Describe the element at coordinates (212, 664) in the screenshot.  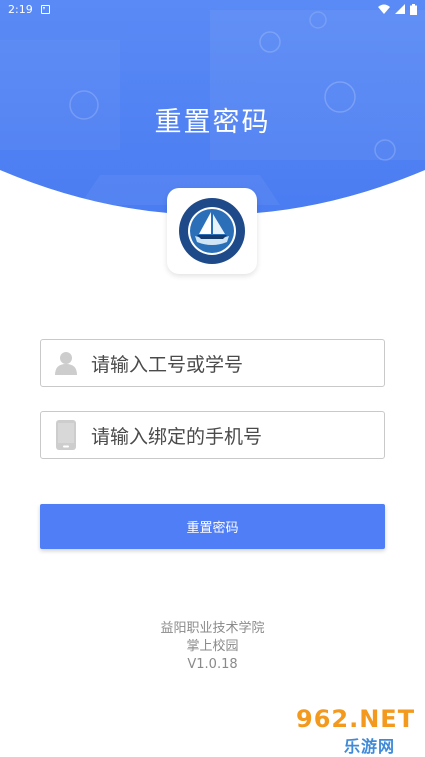
I see `app-version: V1.0.18` at that location.